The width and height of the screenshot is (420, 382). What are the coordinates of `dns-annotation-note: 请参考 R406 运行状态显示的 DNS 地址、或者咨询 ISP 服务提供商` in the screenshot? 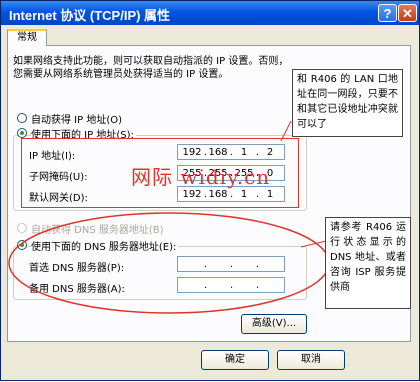 It's located at (368, 263).